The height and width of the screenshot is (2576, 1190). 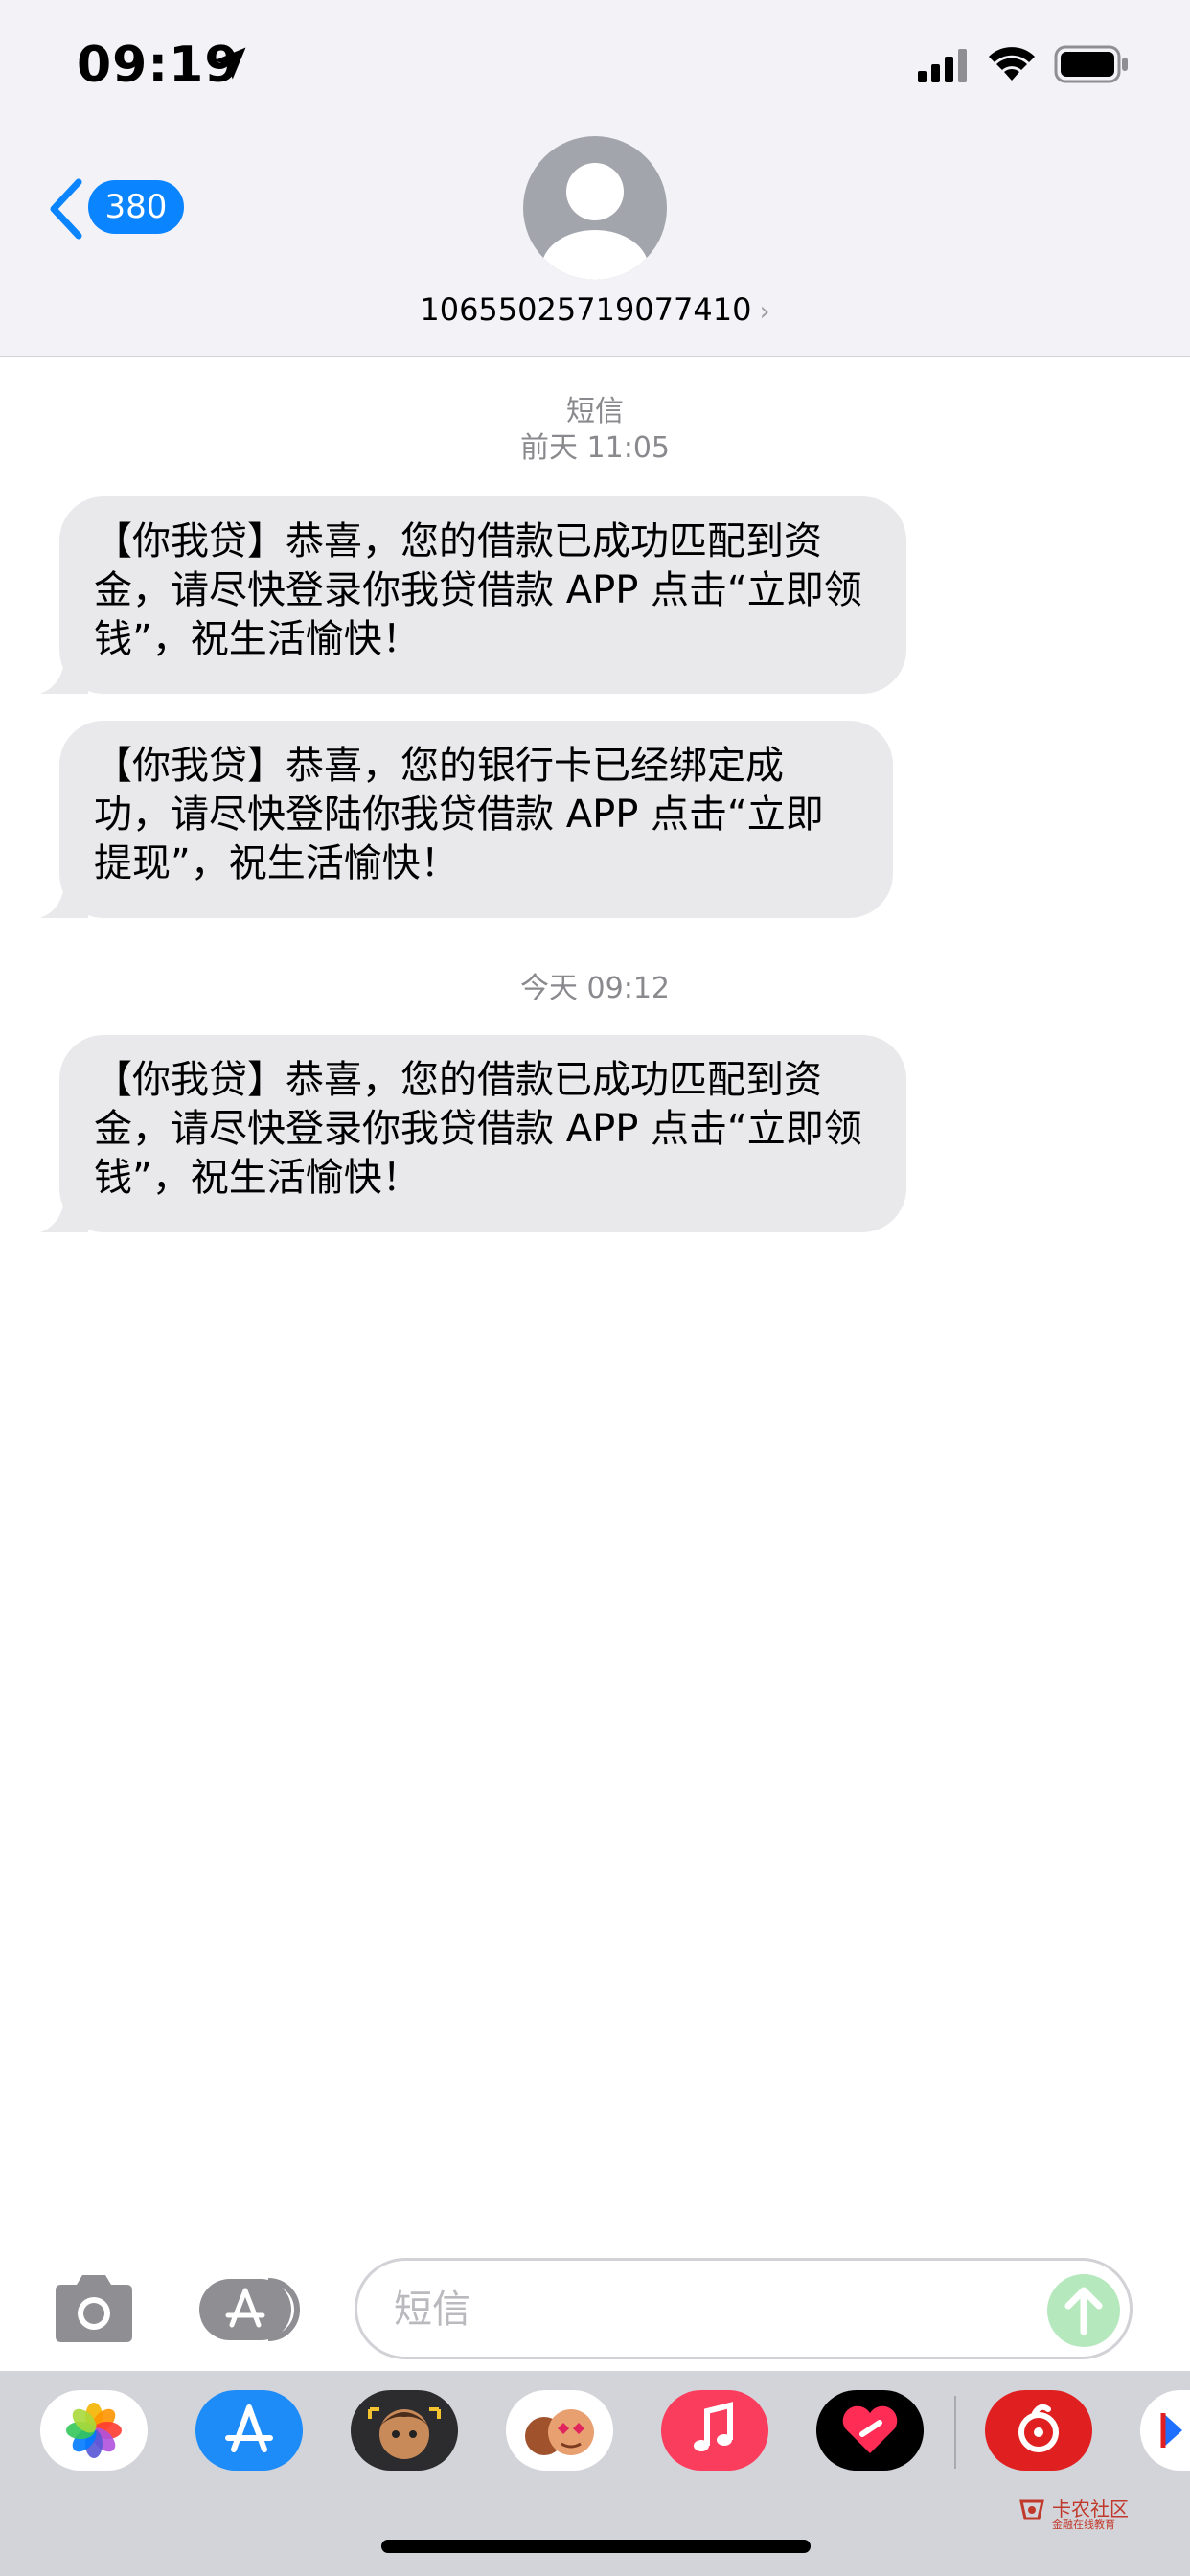 I want to click on photos-app-icon, so click(x=94, y=2430).